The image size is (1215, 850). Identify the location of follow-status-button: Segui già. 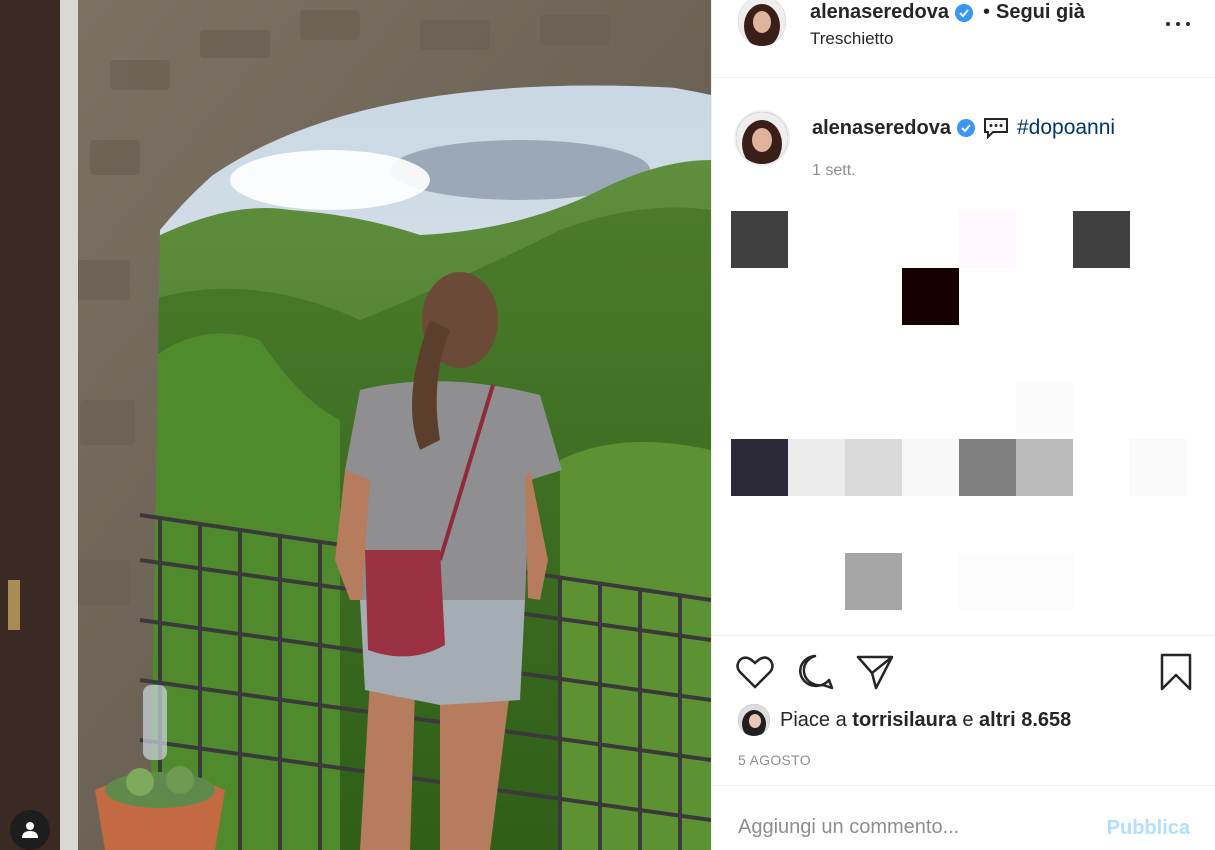
(1040, 12).